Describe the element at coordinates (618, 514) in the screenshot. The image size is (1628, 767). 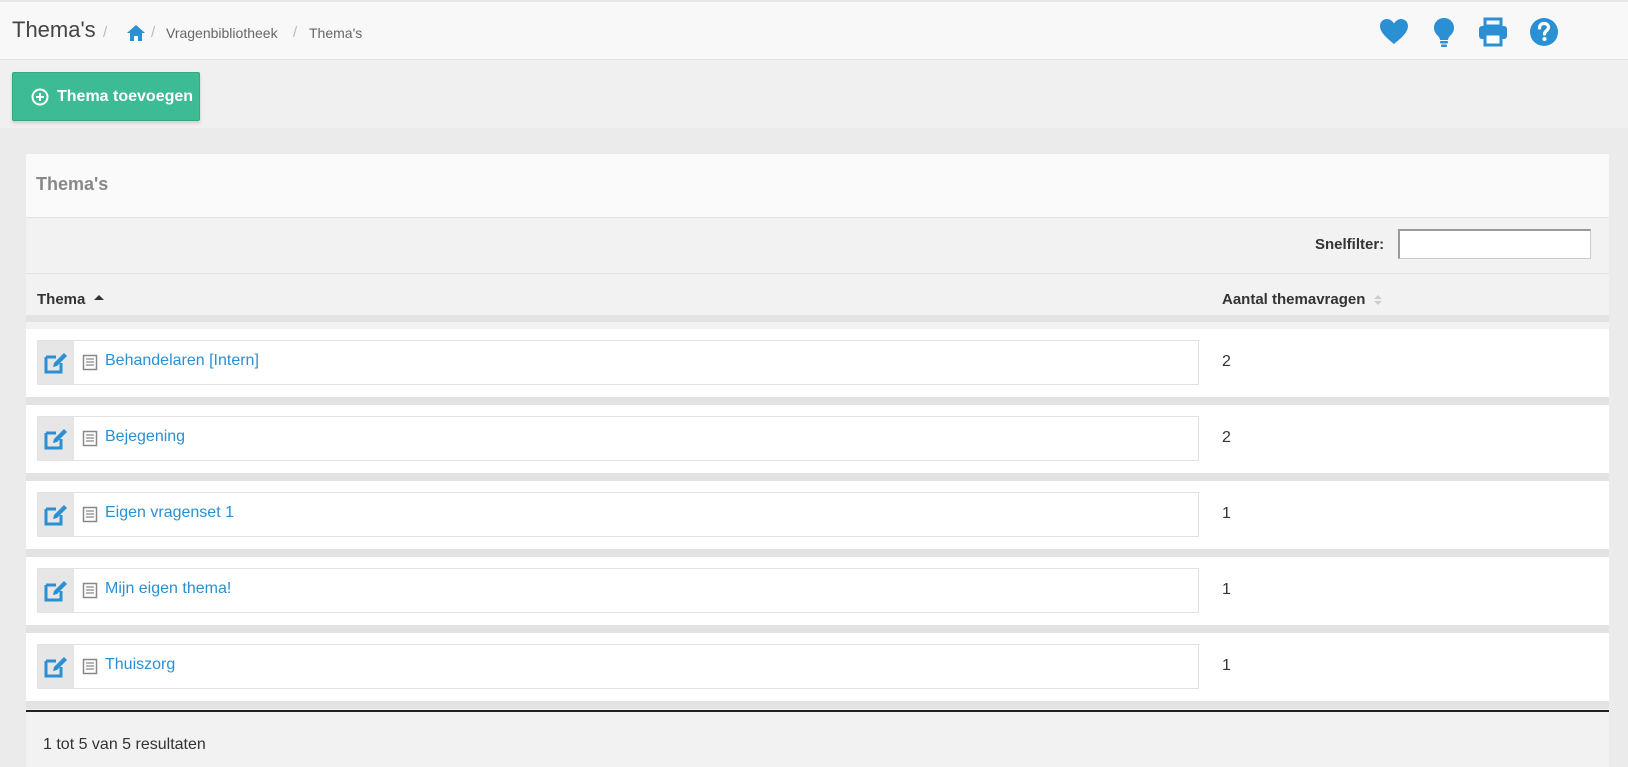
I see `theme-cell: Eigen vragenset 1` at that location.